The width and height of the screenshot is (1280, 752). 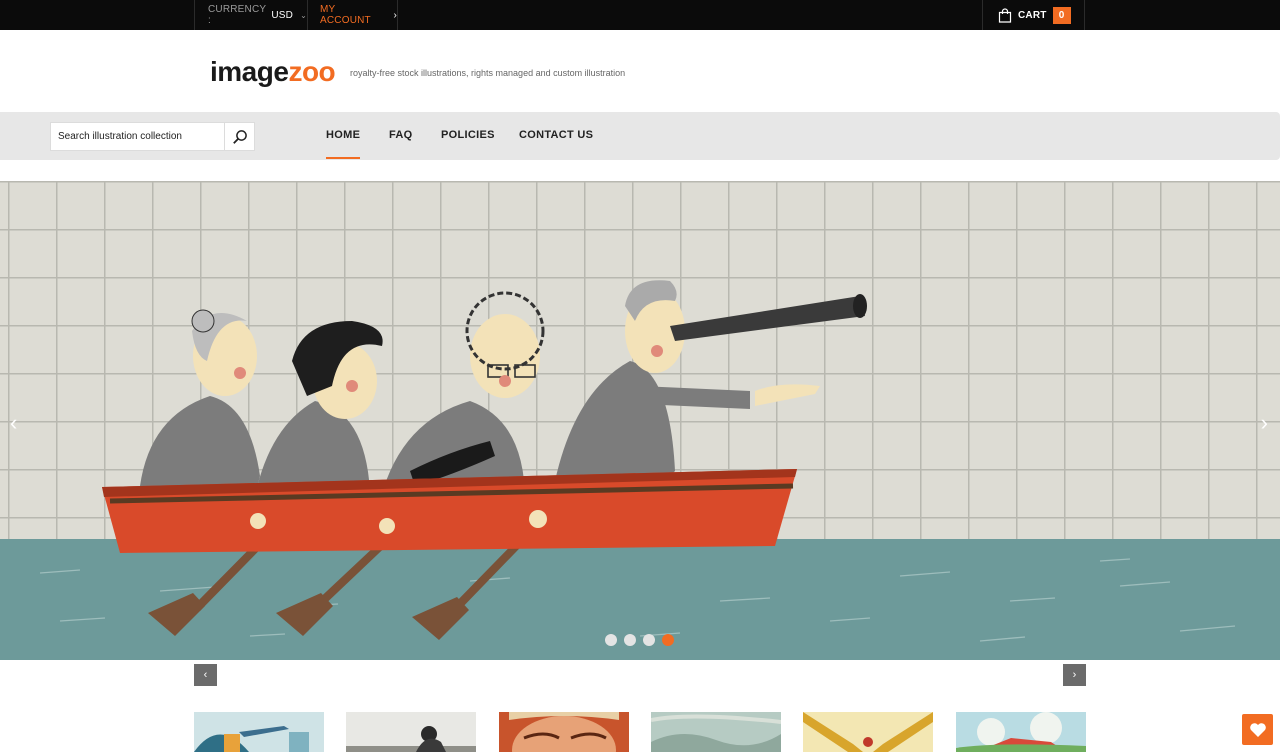 What do you see at coordinates (640, 15) in the screenshot?
I see `top-bar: CURRENCY : USD ⌄ MY ACCOUNT › CART 0` at bounding box center [640, 15].